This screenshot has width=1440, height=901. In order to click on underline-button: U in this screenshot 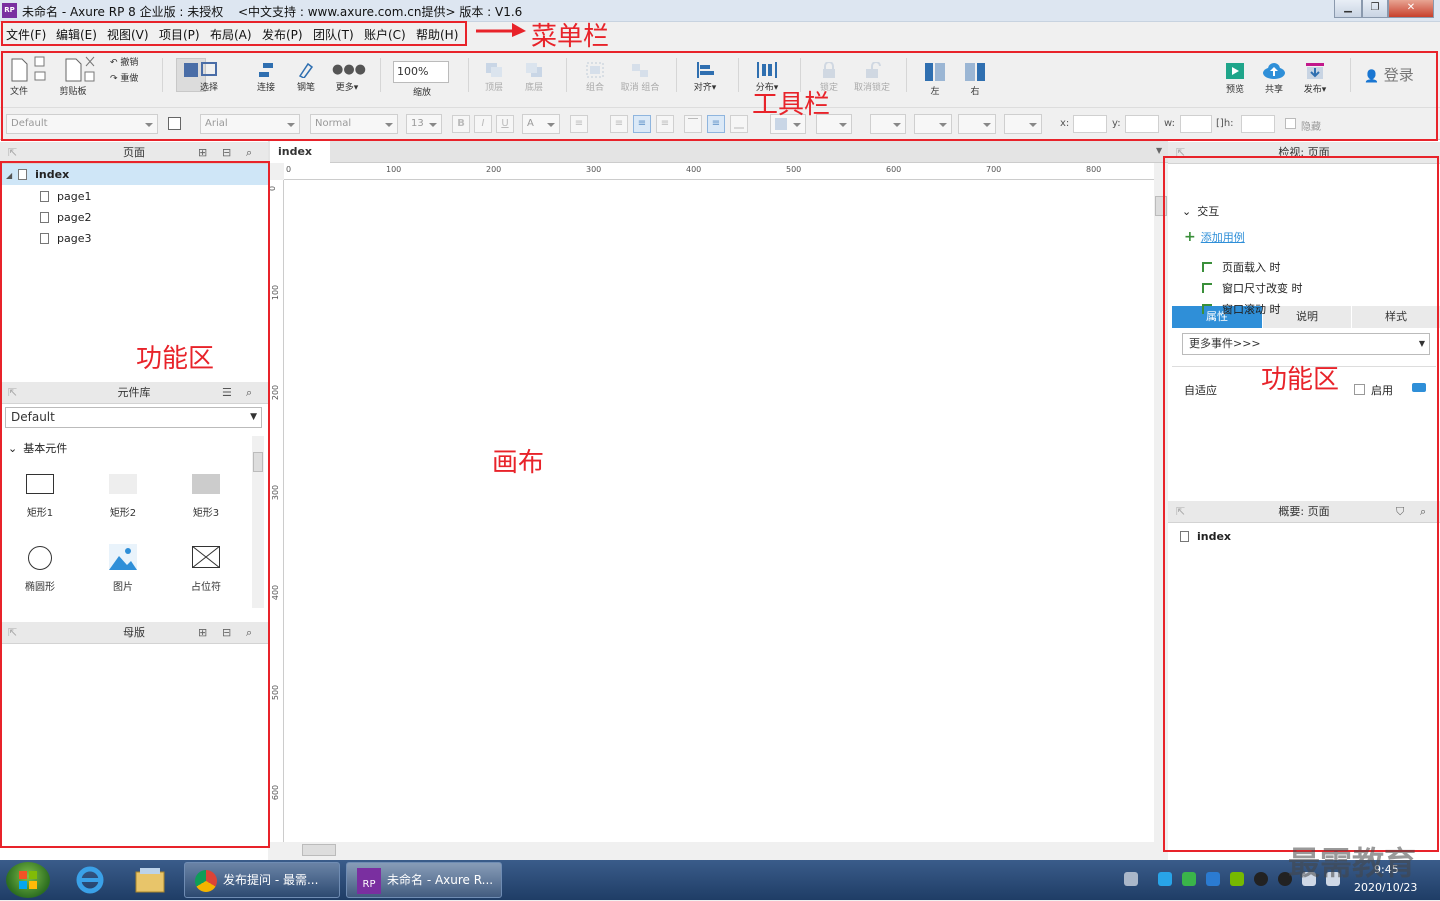, I will do `click(505, 124)`.